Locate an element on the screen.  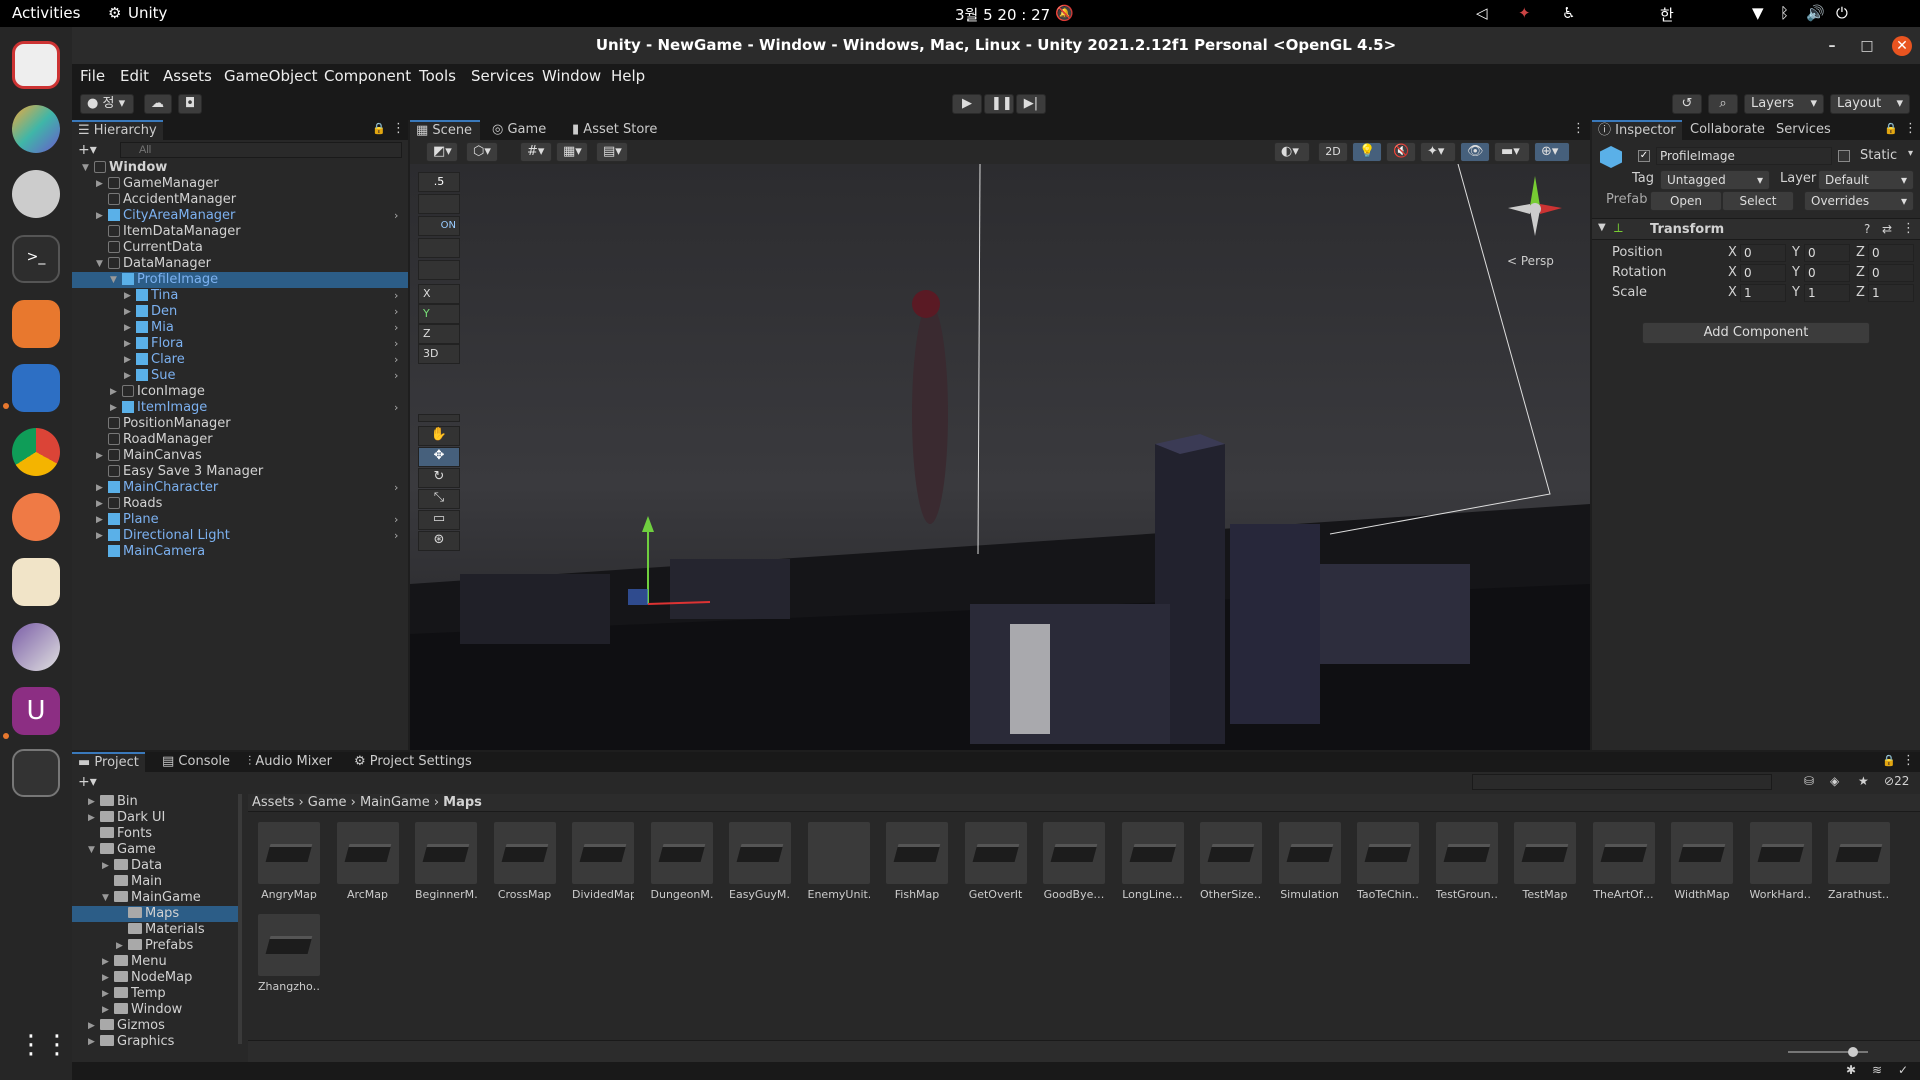
folder-item: Menu is located at coordinates (140, 962).